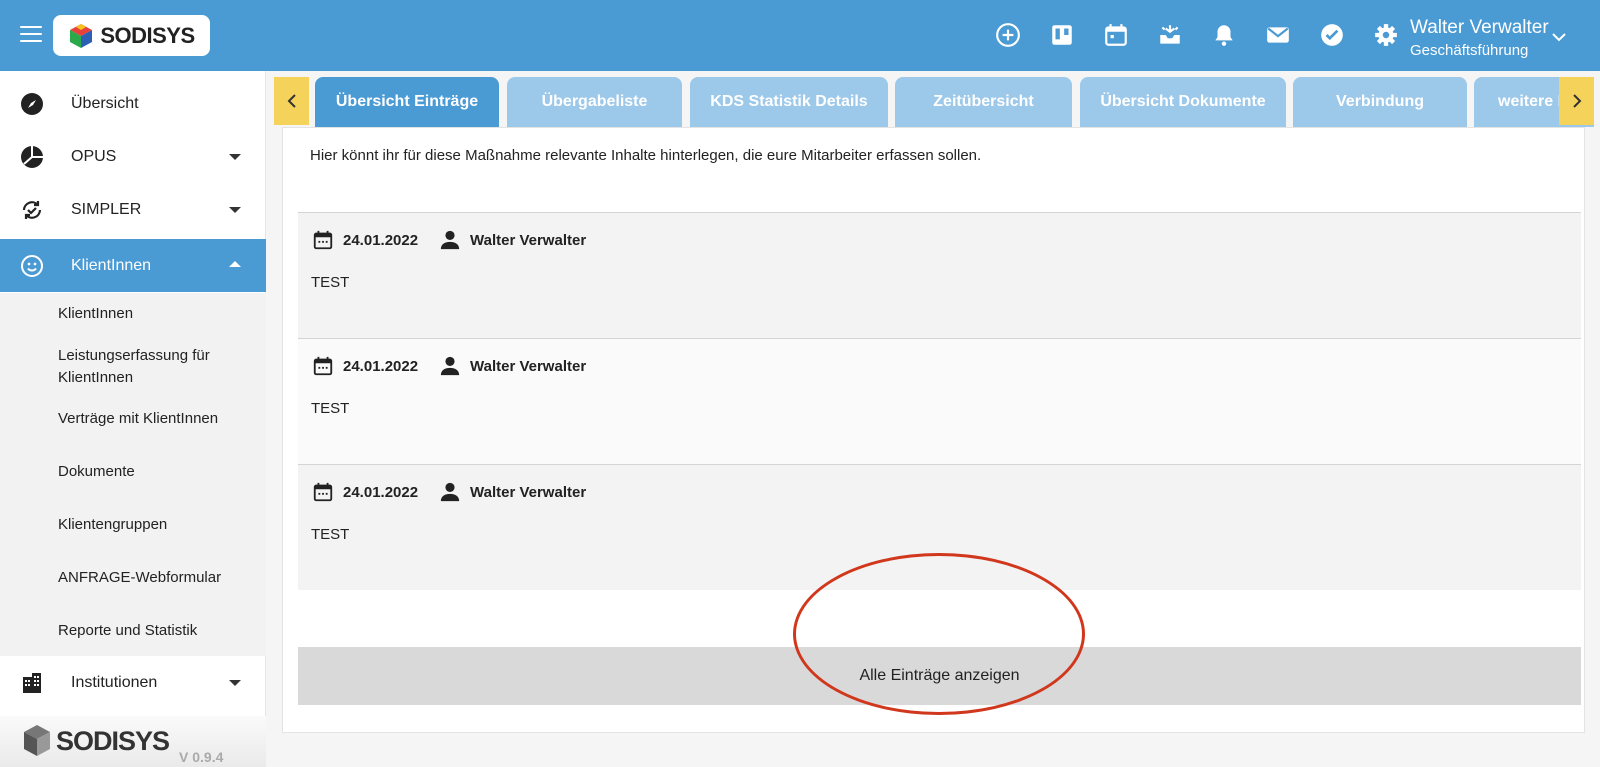 This screenshot has height=767, width=1600. Describe the element at coordinates (153, 367) in the screenshot. I see `submenu-item-leistungserfassung: Leistungserfassung für KlientInnen` at that location.